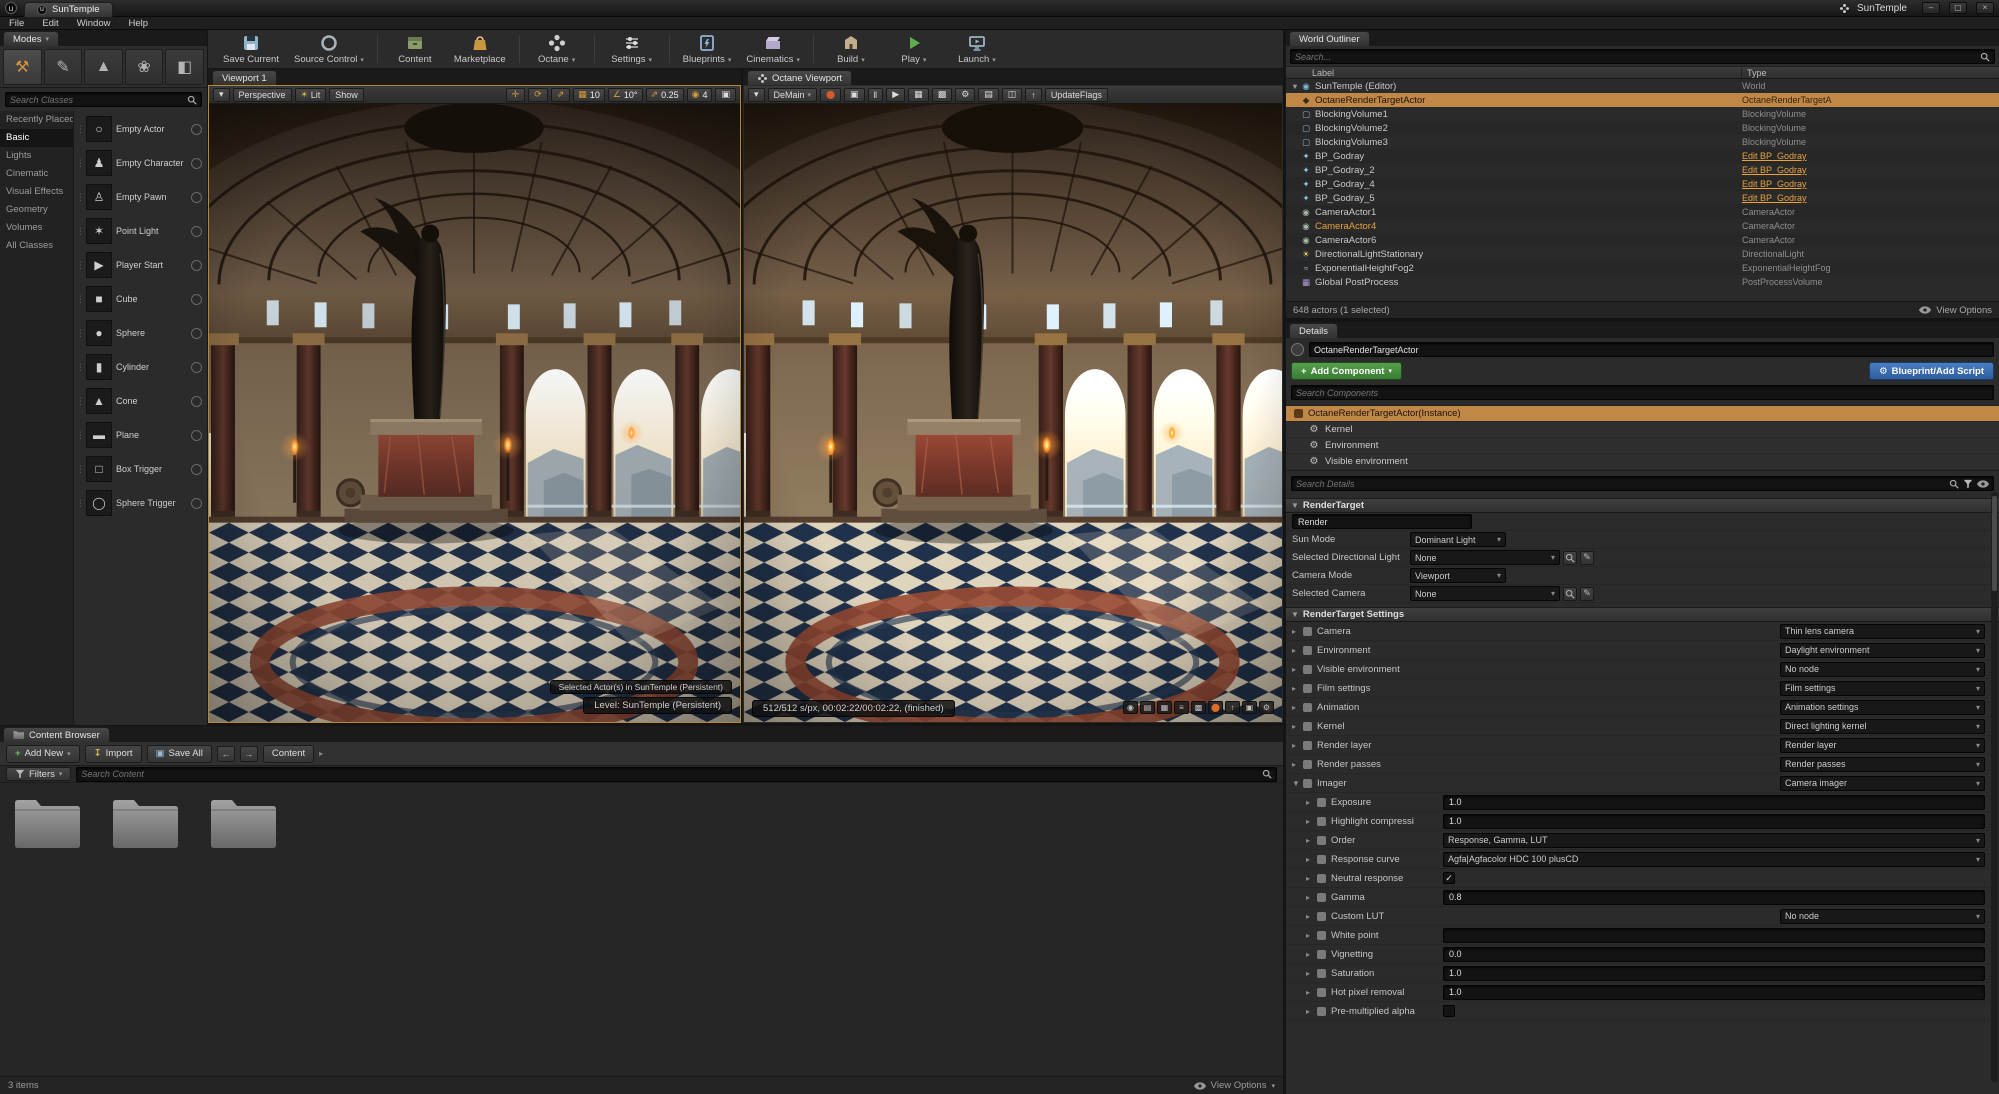 The width and height of the screenshot is (1999, 1094). I want to click on gamma-field: 0.8, so click(1714, 897).